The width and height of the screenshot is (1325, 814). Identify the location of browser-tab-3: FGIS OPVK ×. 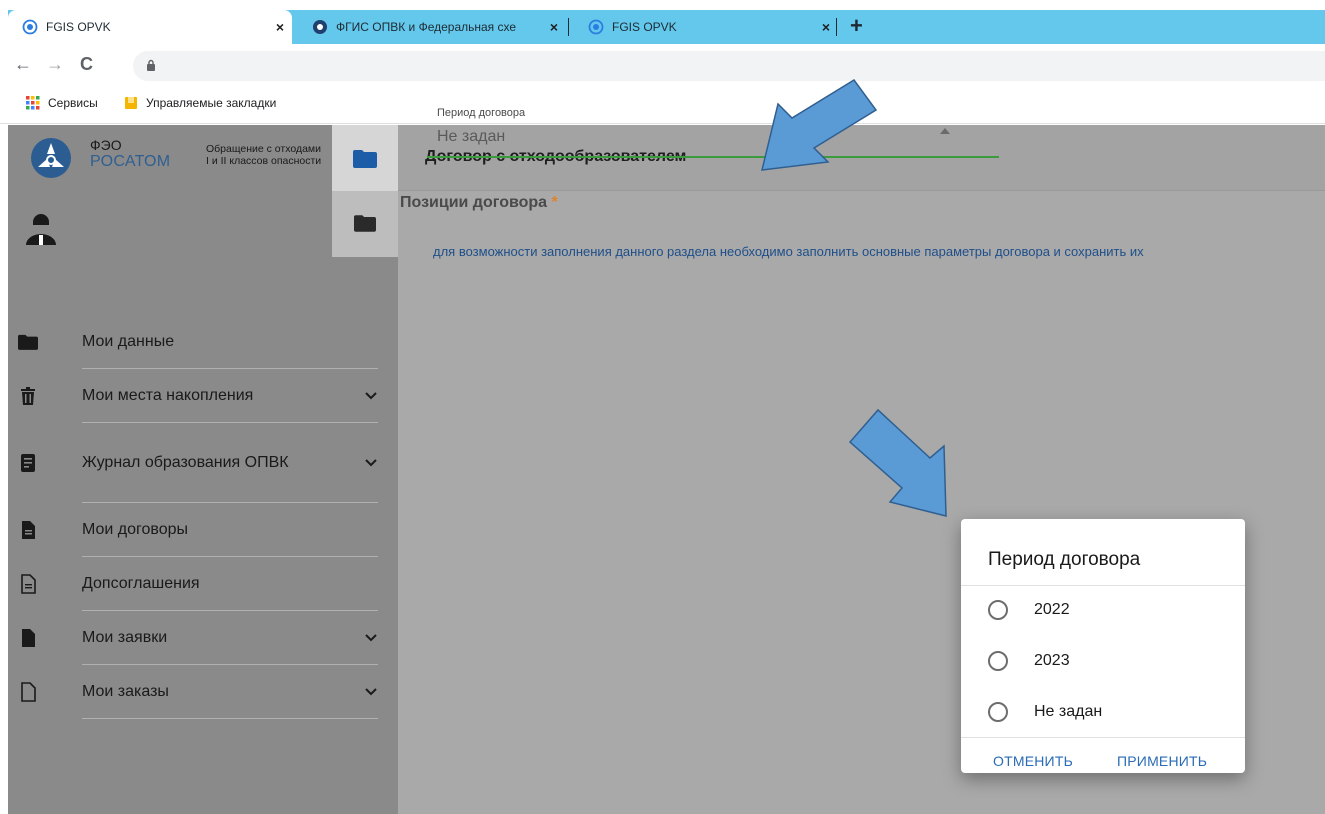
(706, 27).